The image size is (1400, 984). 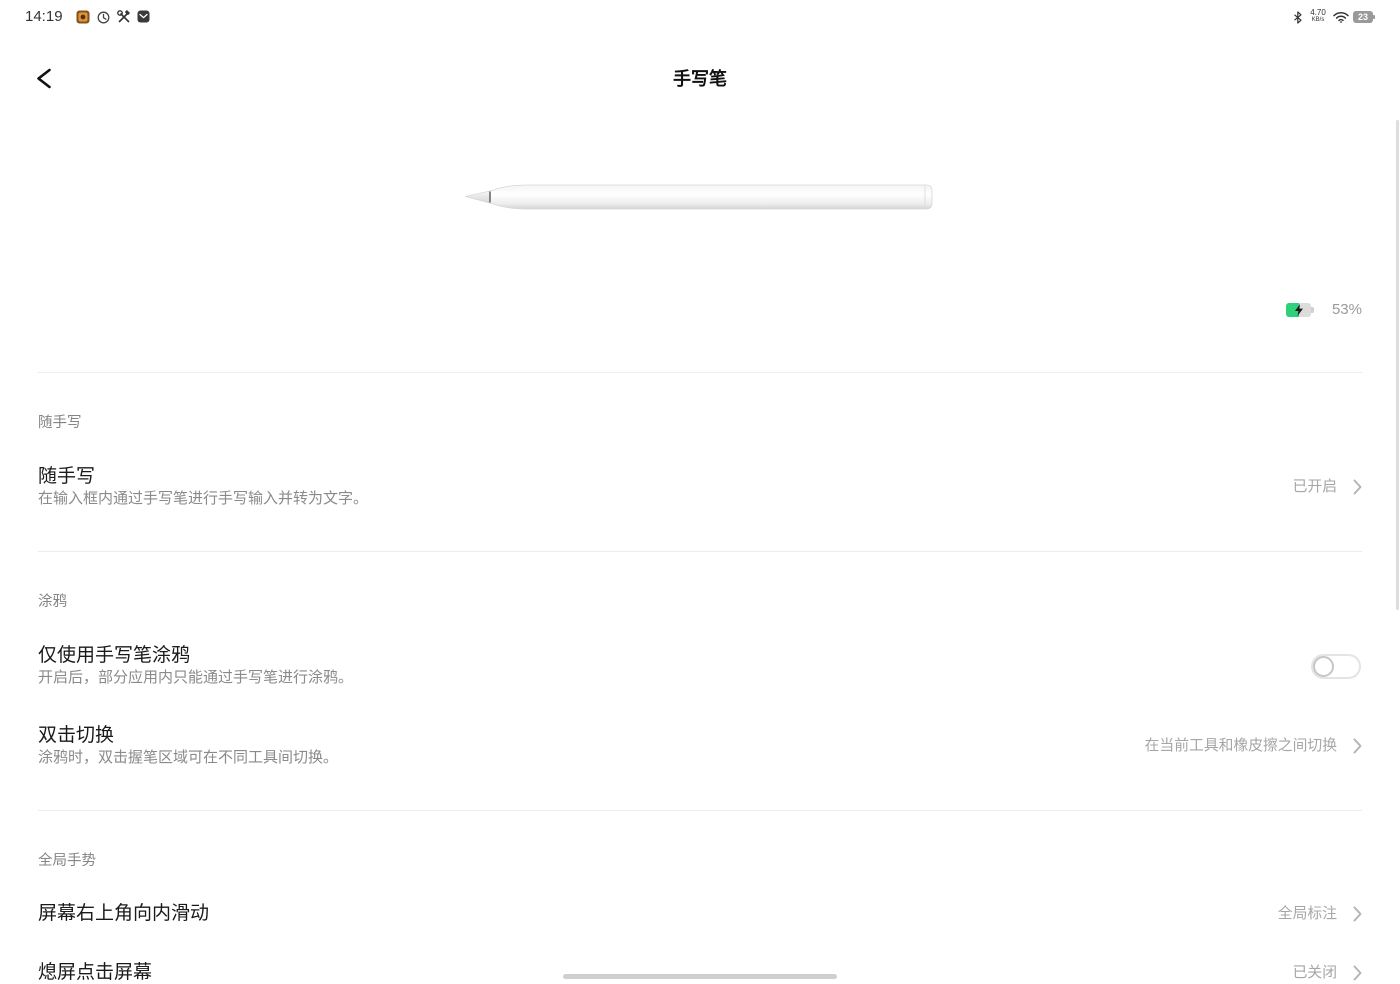 What do you see at coordinates (60, 423) in the screenshot?
I see `section-label: 随手写` at bounding box center [60, 423].